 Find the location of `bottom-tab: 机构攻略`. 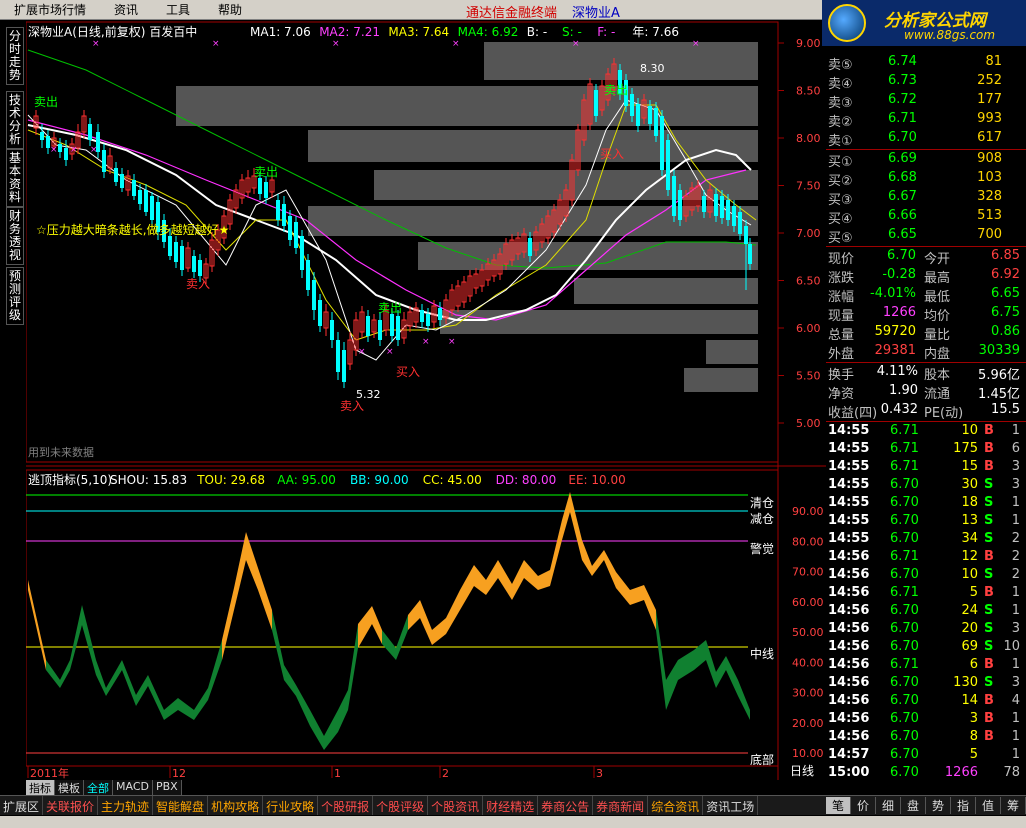

bottom-tab: 机构攻略 is located at coordinates (236, 805).